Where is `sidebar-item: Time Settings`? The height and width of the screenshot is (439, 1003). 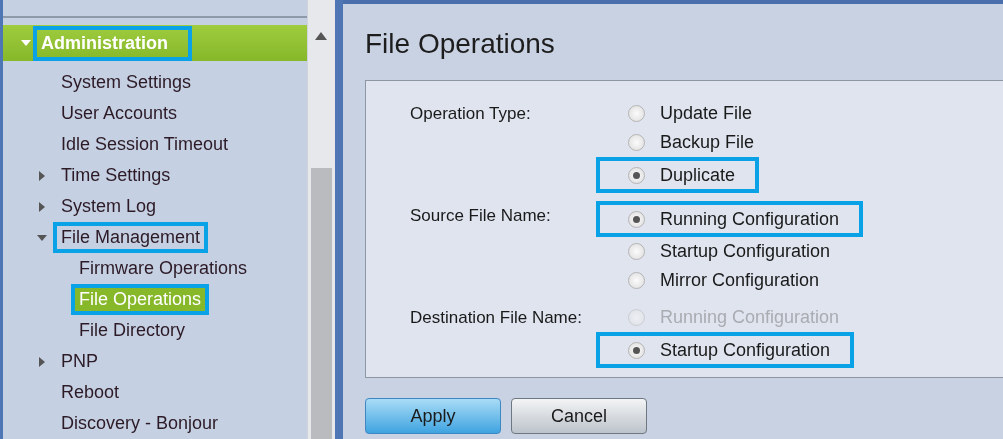
sidebar-item: Time Settings is located at coordinates (116, 175).